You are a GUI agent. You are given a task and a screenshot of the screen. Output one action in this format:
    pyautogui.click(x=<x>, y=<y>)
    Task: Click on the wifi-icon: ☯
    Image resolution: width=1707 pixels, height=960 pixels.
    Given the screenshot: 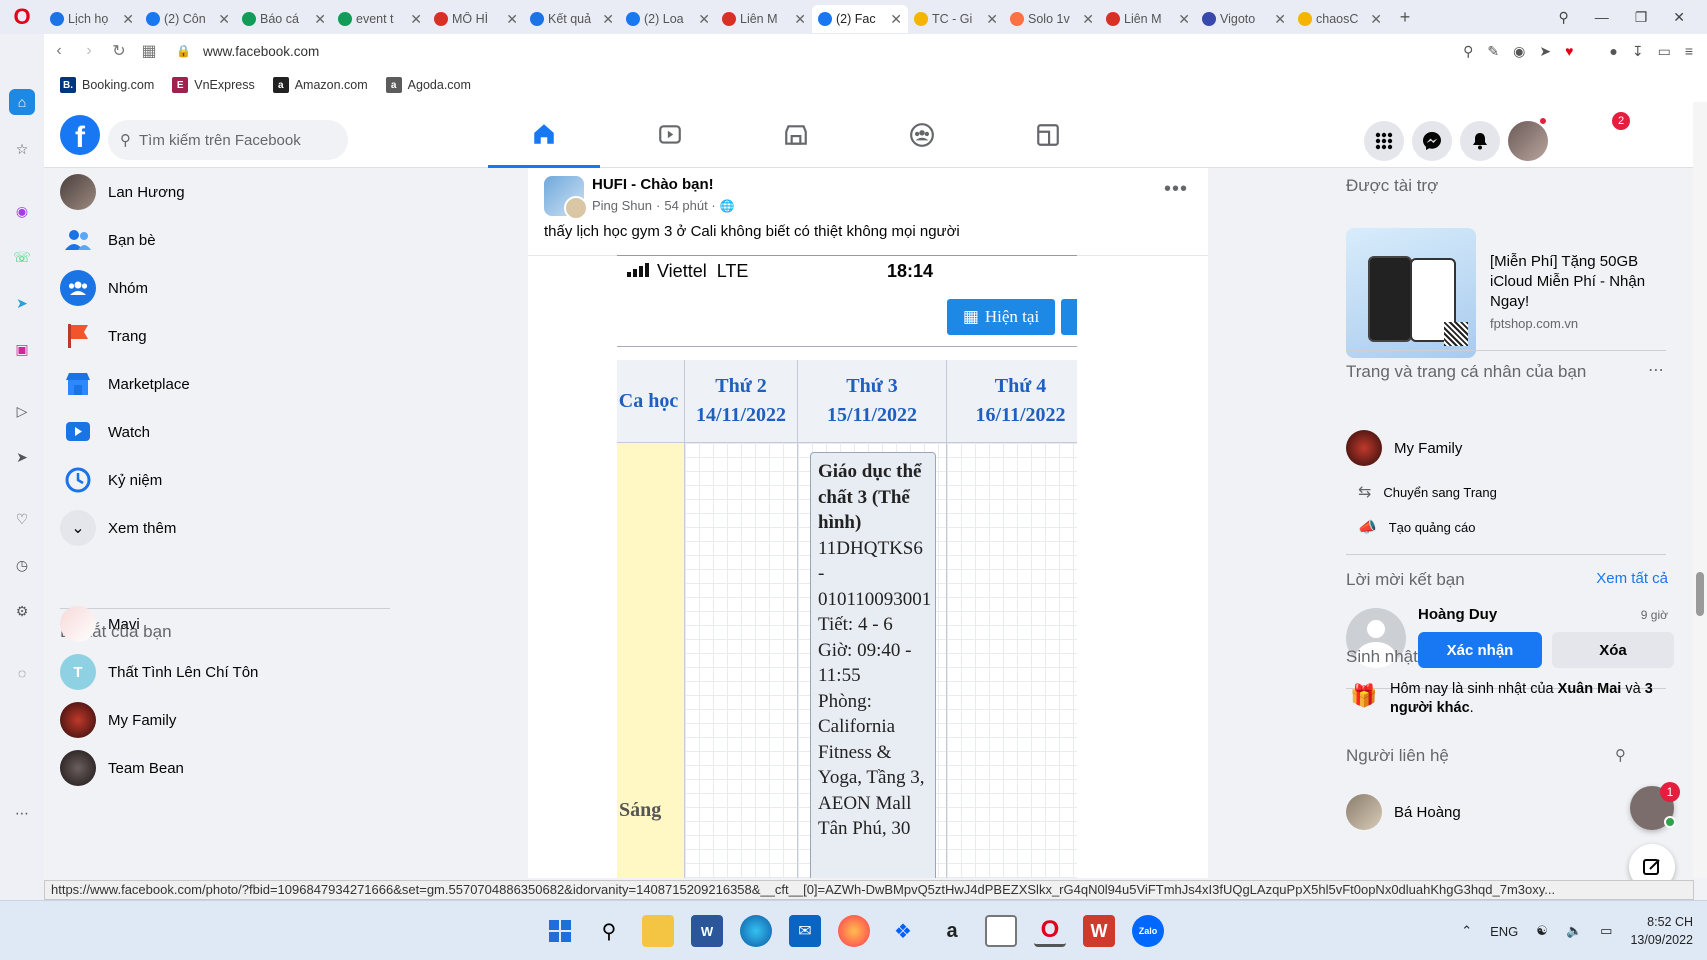 What is the action you would take?
    pyautogui.click(x=1542, y=931)
    